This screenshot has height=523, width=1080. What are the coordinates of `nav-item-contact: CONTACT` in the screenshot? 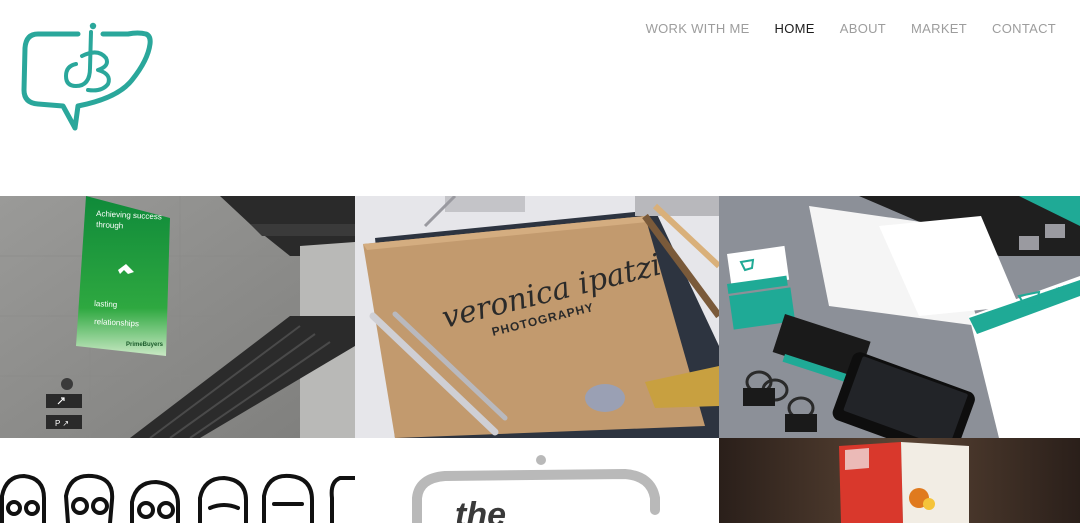 It's located at (1024, 28).